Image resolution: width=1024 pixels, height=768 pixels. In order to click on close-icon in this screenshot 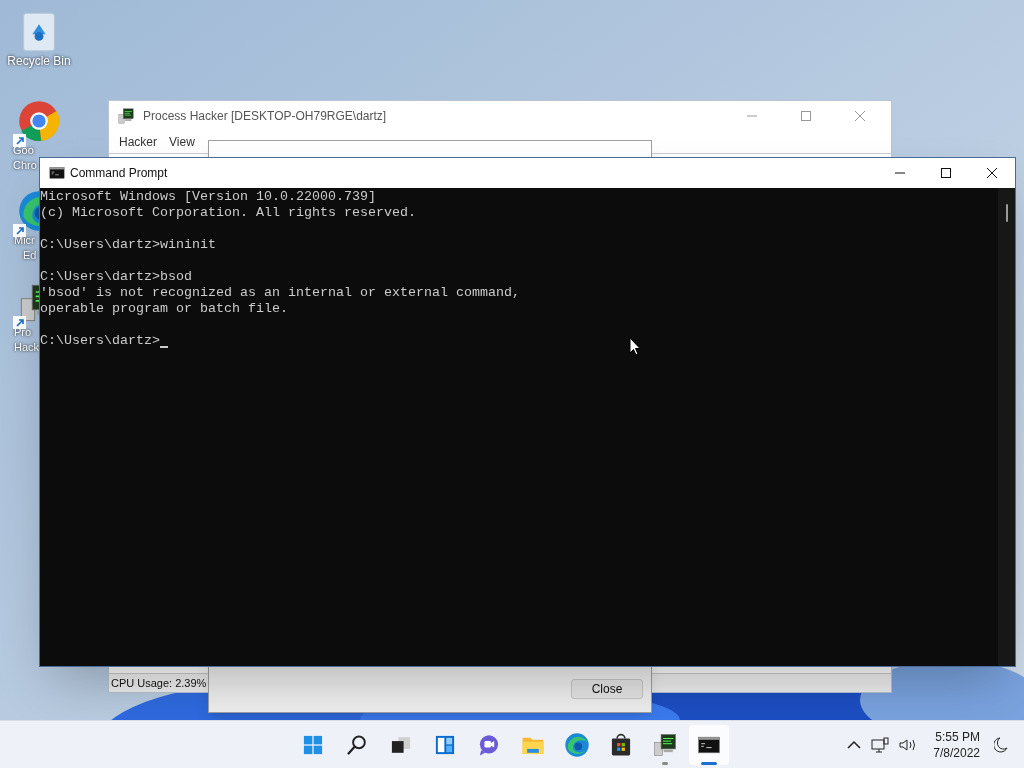, I will do `click(992, 173)`.